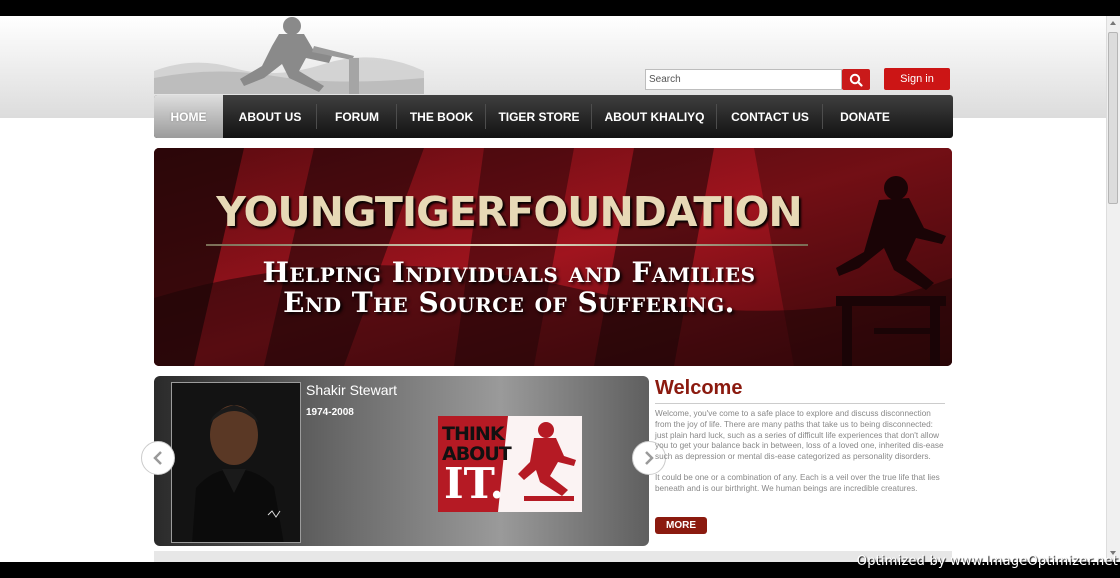 Image resolution: width=1120 pixels, height=578 pixels. I want to click on header-hurdler-graphic, so click(289, 55).